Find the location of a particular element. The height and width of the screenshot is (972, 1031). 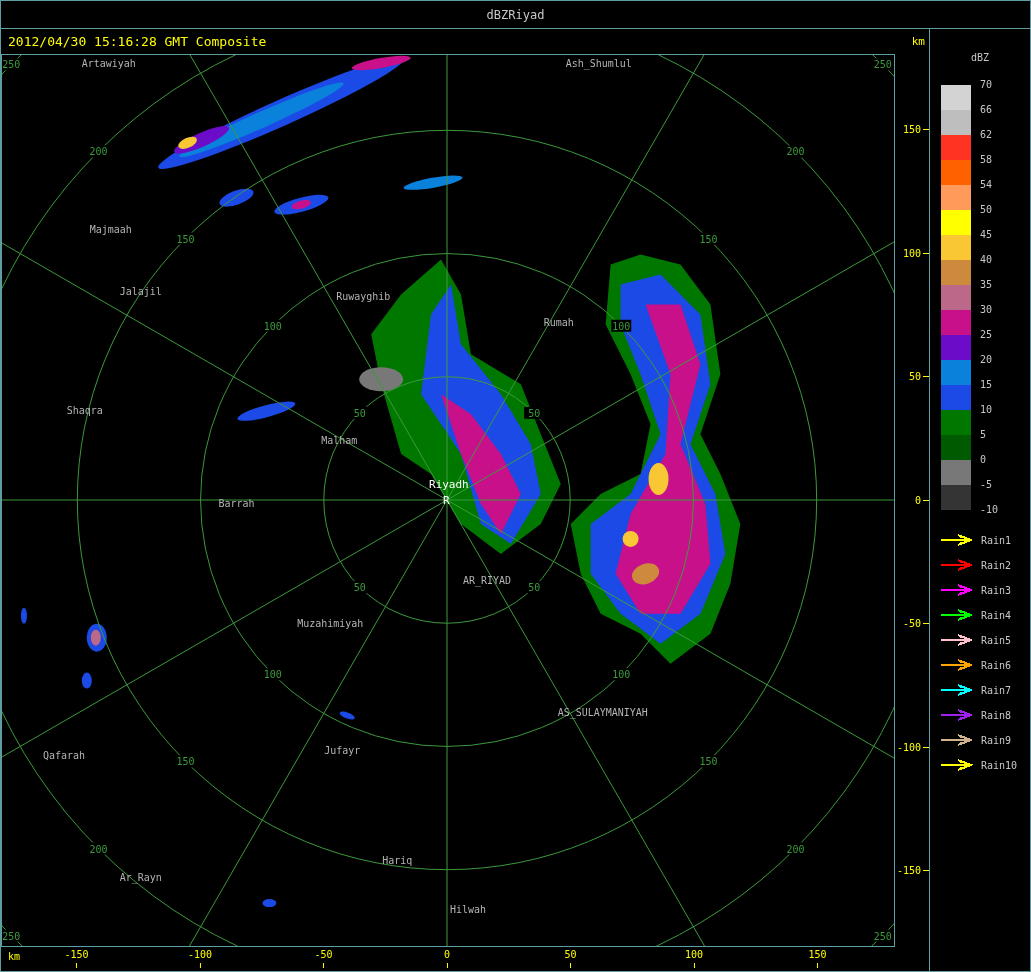

scale-label: 0 is located at coordinates (983, 459).